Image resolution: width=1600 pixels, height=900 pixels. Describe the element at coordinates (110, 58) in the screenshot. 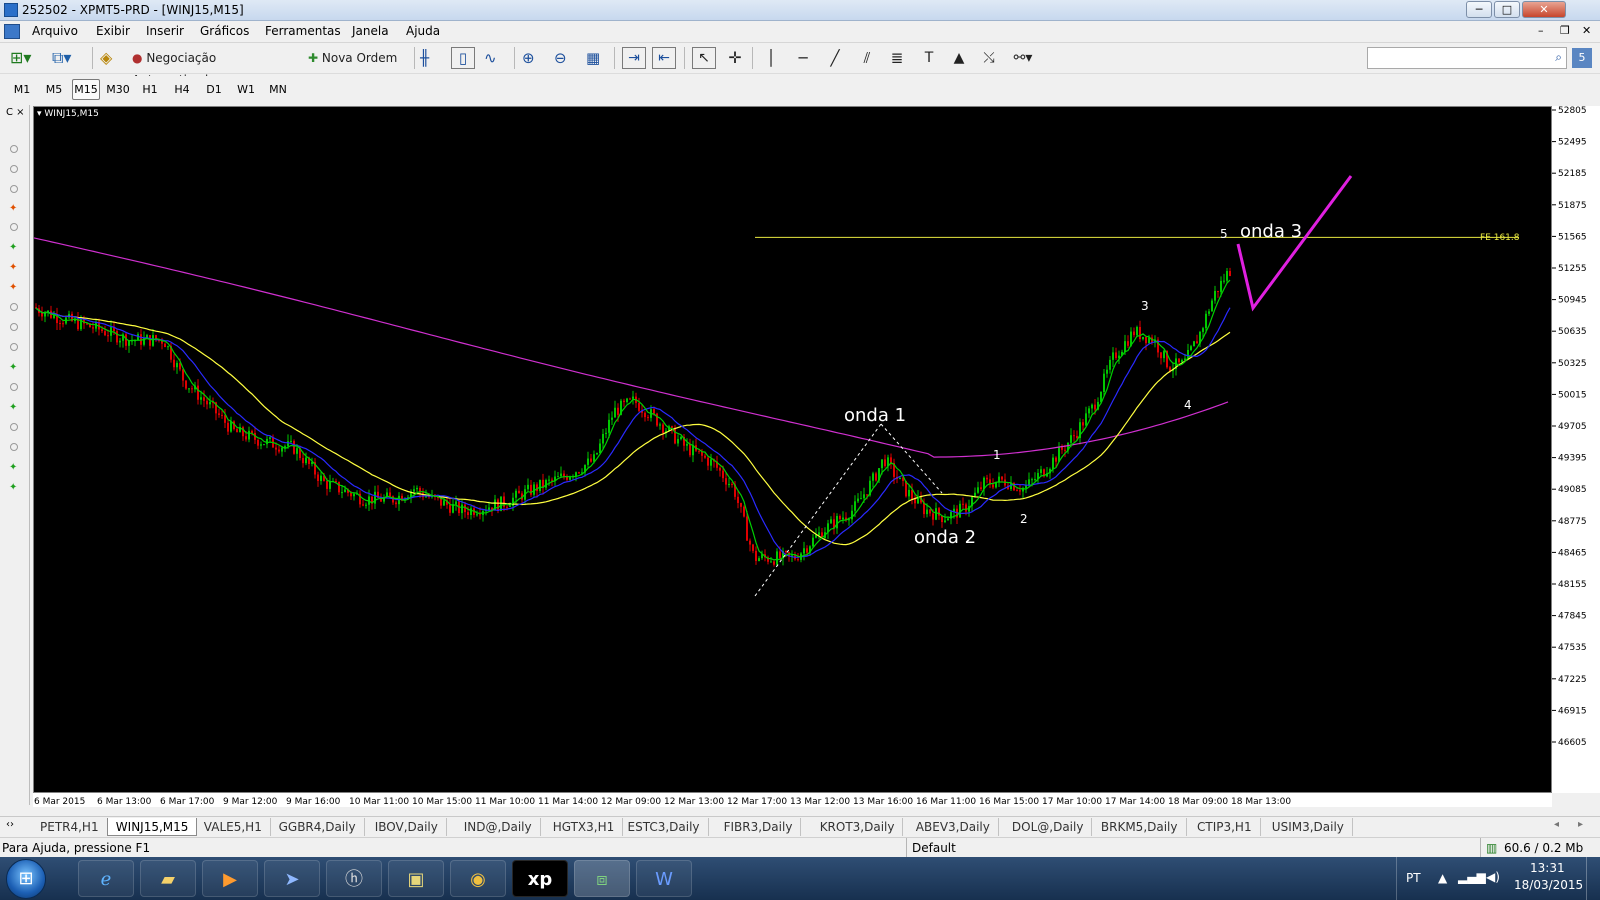

I see `market-watch-icon: ◈` at that location.